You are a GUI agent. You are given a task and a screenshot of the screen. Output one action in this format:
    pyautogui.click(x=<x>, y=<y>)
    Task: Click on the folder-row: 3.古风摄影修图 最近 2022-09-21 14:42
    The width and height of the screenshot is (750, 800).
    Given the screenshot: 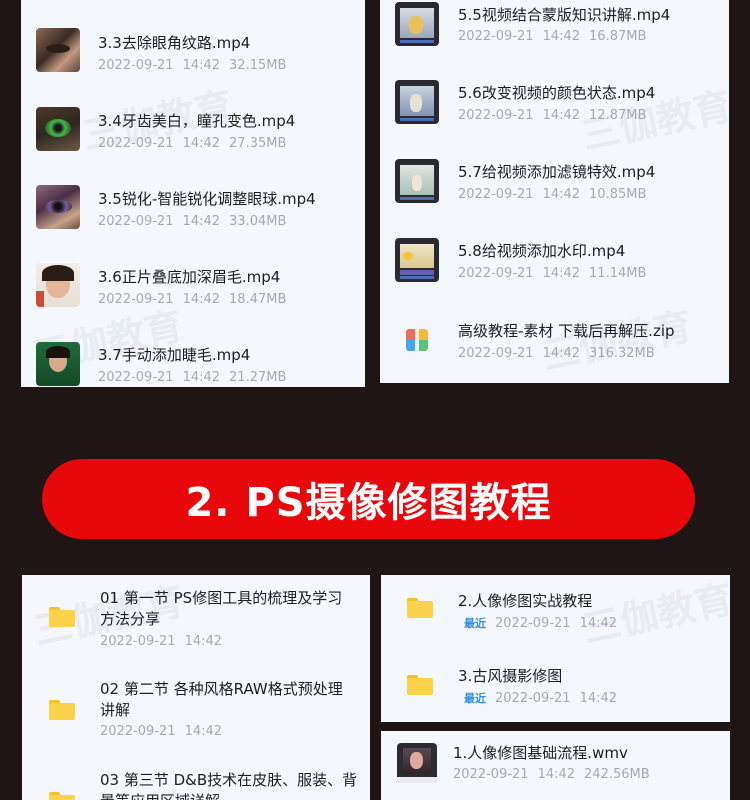 What is the action you would take?
    pyautogui.click(x=555, y=685)
    